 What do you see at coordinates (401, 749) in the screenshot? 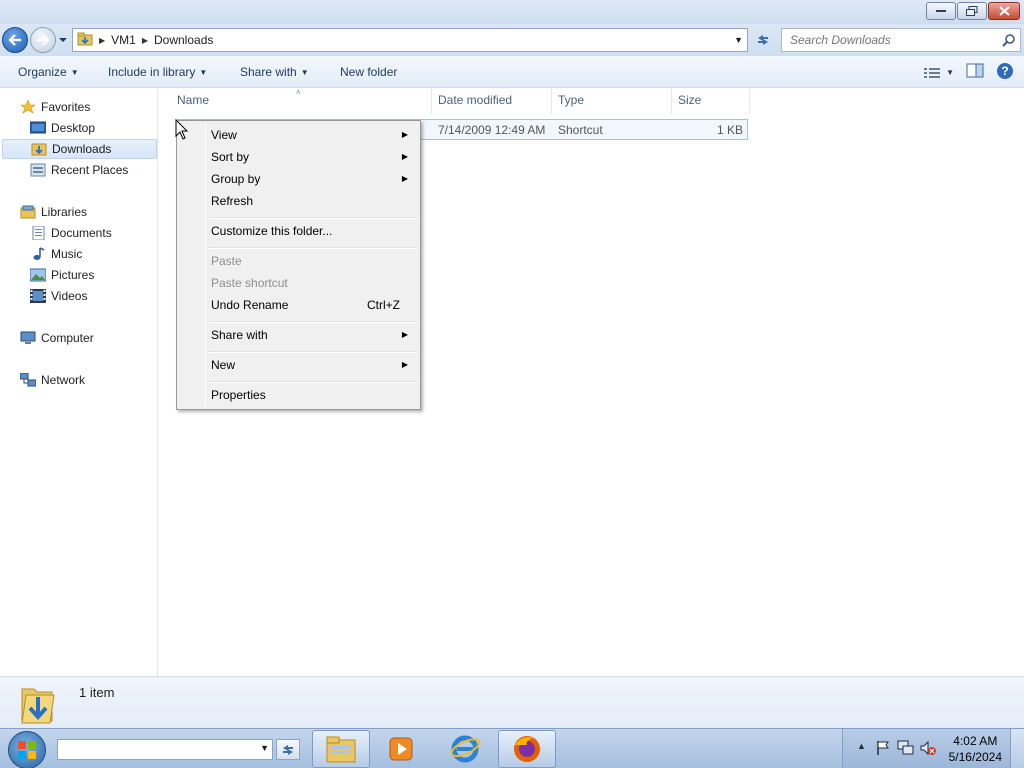
I see `taskbar-media-player-button` at bounding box center [401, 749].